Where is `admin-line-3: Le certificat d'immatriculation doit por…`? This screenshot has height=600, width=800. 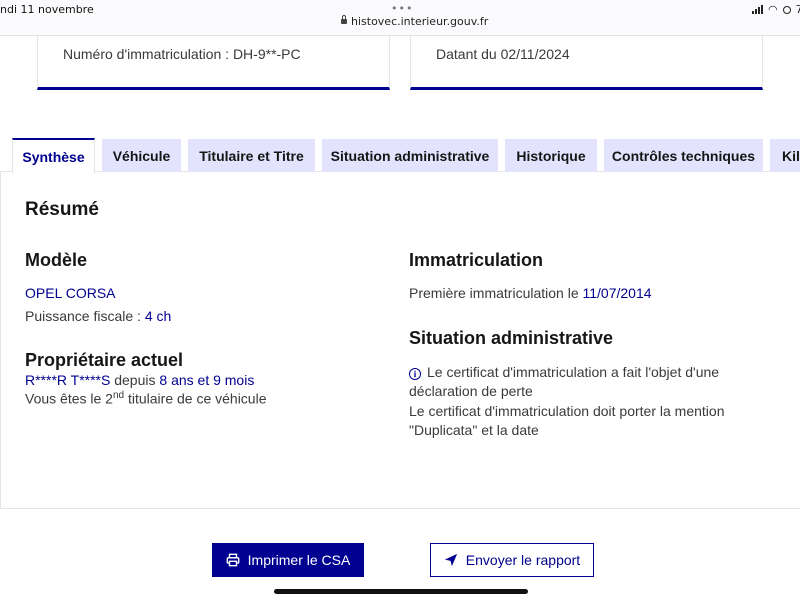
admin-line-3: Le certificat d'immatriculation doit por… is located at coordinates (567, 411).